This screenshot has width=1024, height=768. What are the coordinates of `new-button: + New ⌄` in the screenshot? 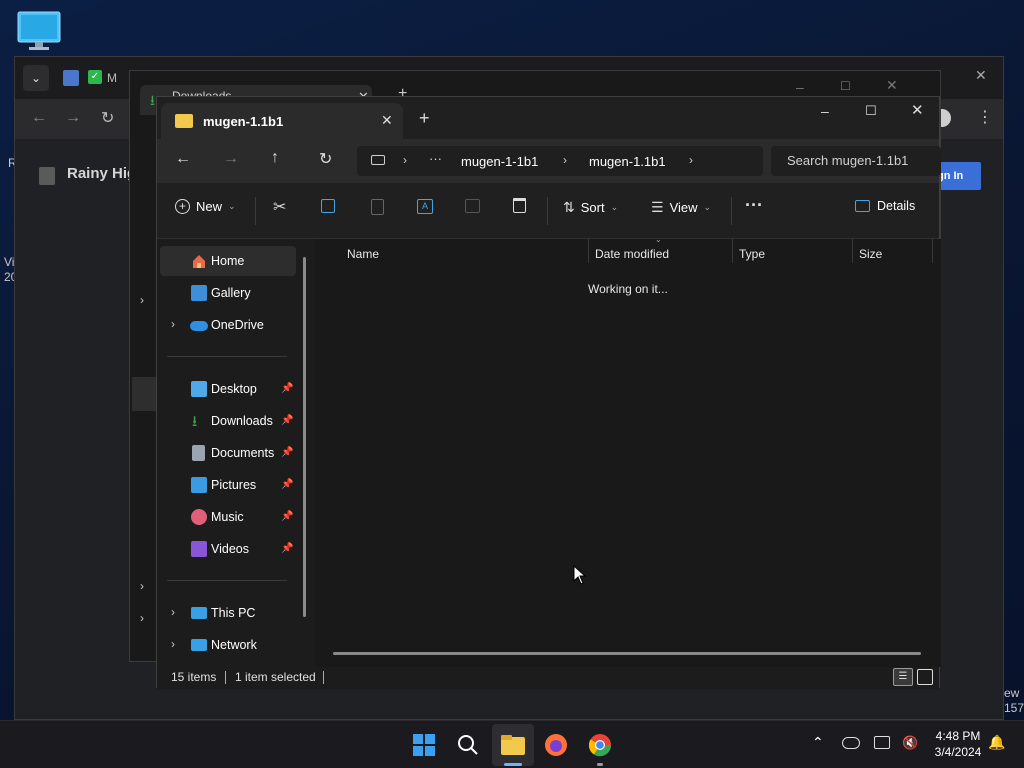 It's located at (205, 206).